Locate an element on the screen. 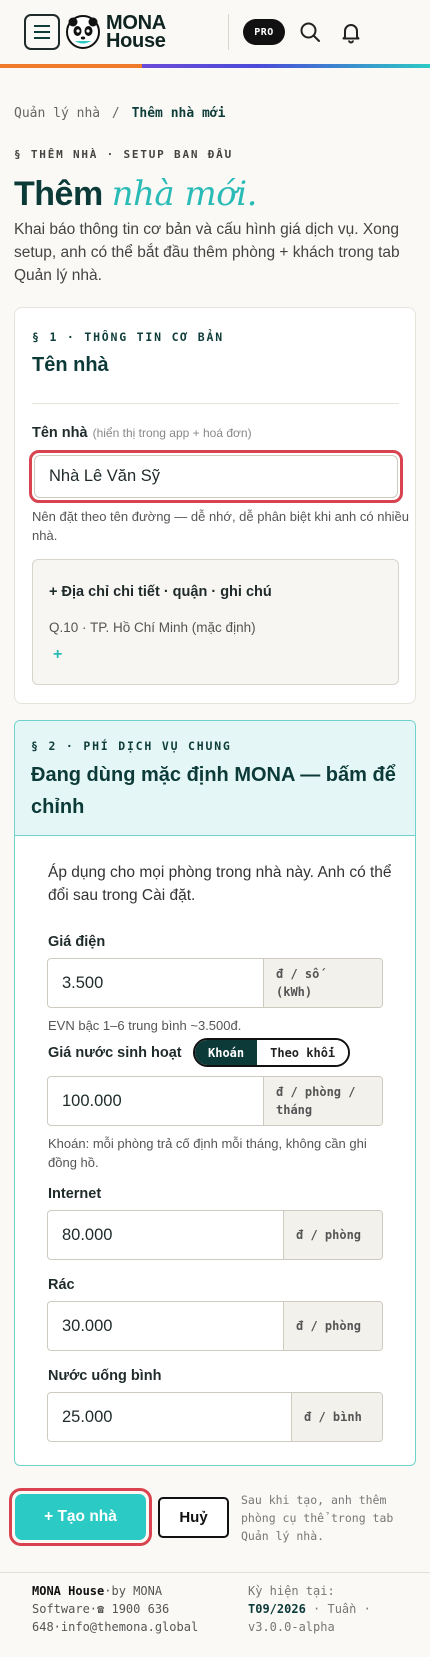  create-house-focus-ring: + Tạo nhà is located at coordinates (80, 1517).